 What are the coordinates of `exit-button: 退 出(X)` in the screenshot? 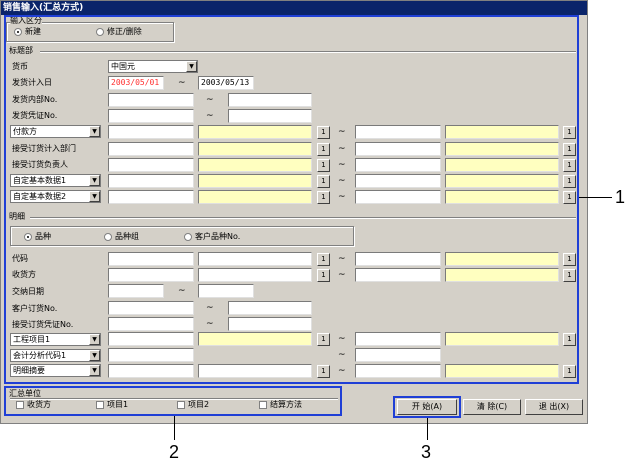 It's located at (554, 407).